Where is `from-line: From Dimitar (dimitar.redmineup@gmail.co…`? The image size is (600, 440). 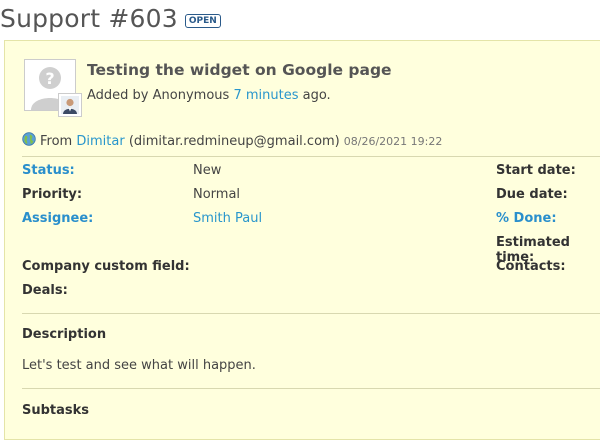
from-line: From Dimitar (dimitar.redmineup@gmail.co… is located at coordinates (232, 141).